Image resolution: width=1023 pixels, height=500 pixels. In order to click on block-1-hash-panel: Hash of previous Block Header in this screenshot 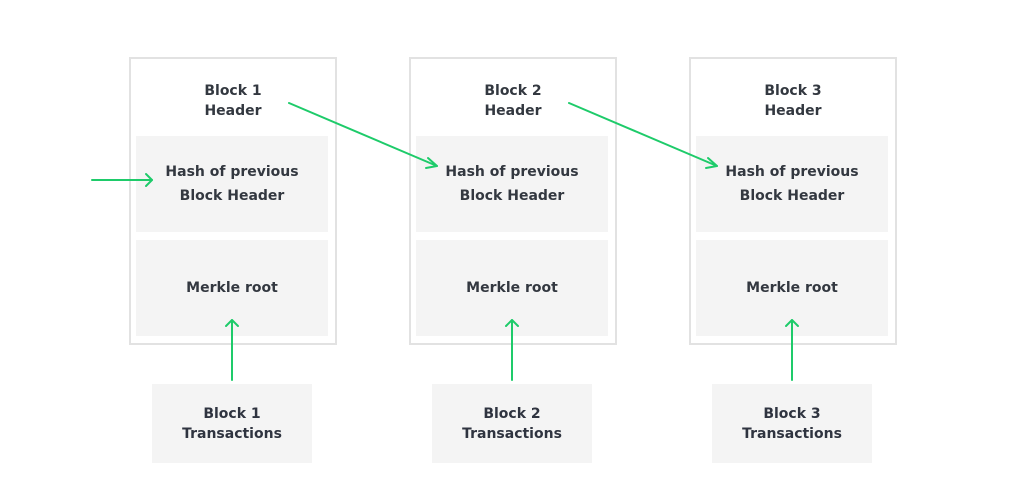, I will do `click(232, 184)`.